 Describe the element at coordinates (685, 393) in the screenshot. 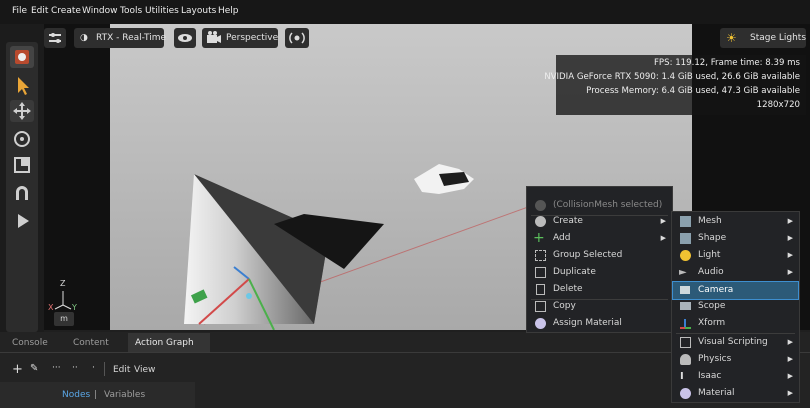

I see `material-icon` at that location.